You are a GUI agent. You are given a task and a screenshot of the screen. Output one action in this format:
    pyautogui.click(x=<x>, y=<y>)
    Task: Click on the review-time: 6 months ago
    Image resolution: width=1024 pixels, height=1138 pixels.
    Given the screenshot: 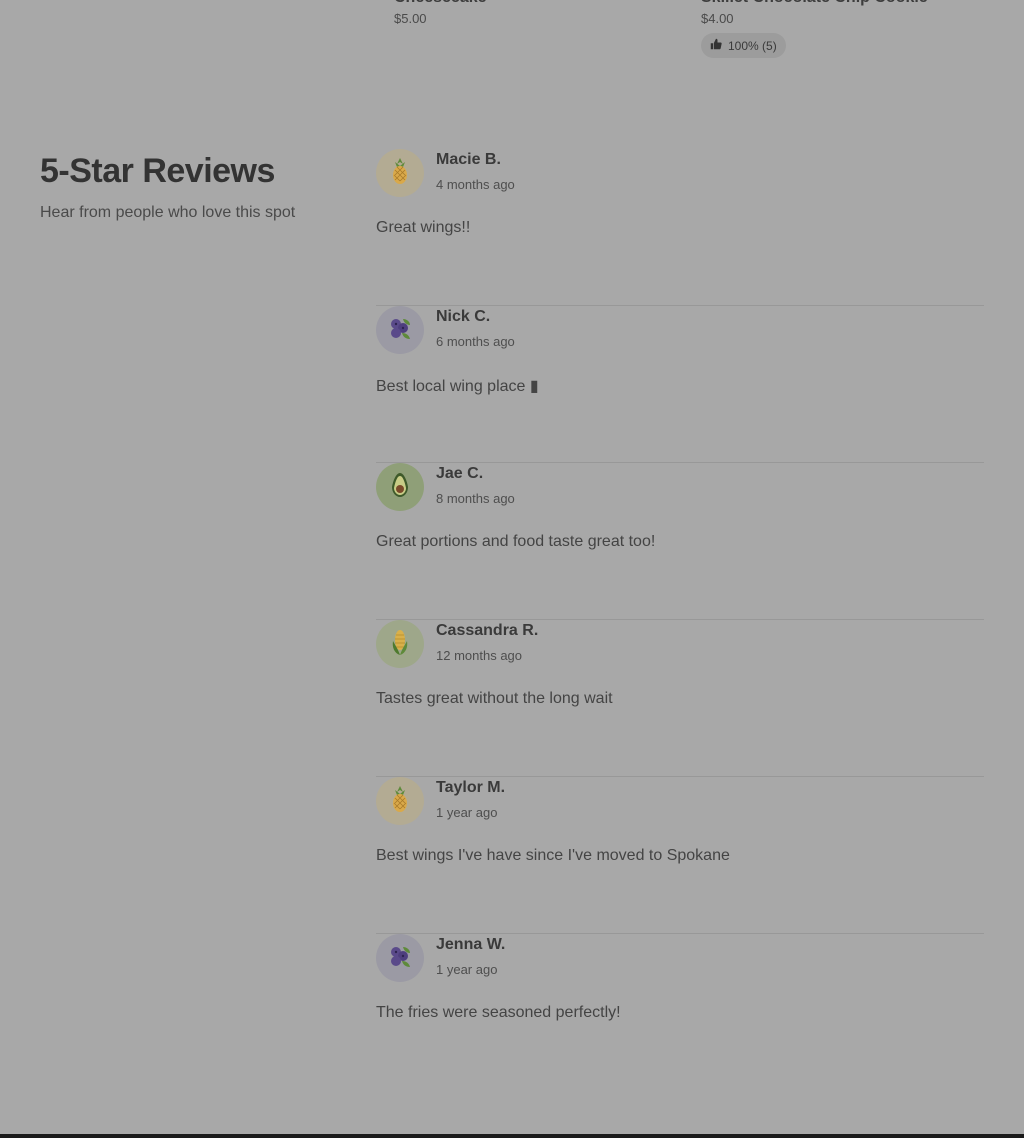 What is the action you would take?
    pyautogui.click(x=475, y=341)
    